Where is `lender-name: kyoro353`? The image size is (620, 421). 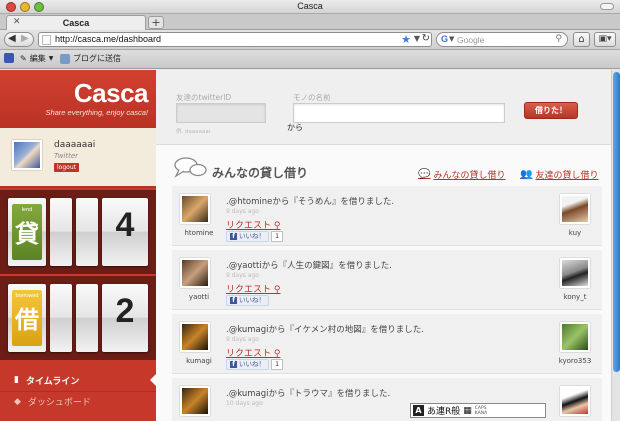 lender-name: kyoro353 is located at coordinates (575, 361).